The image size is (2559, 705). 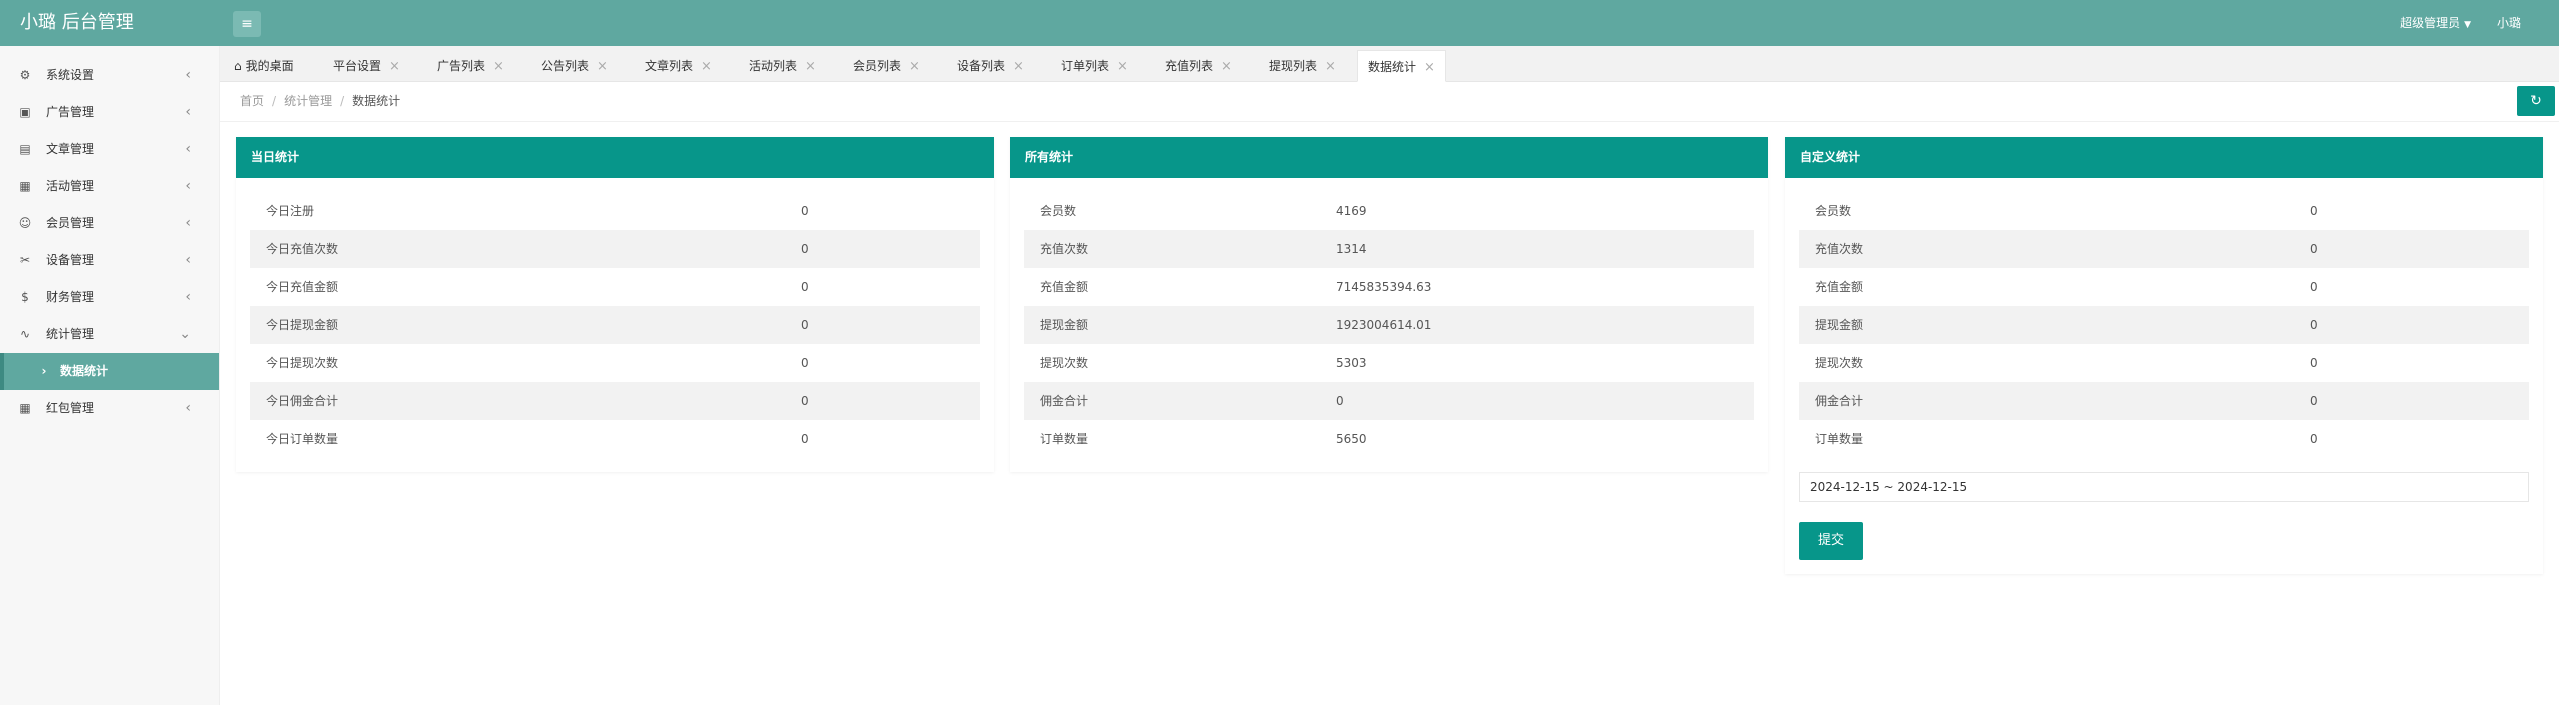 I want to click on sidebar-item-devices: ✂ 设备管理 ‹, so click(x=109, y=260).